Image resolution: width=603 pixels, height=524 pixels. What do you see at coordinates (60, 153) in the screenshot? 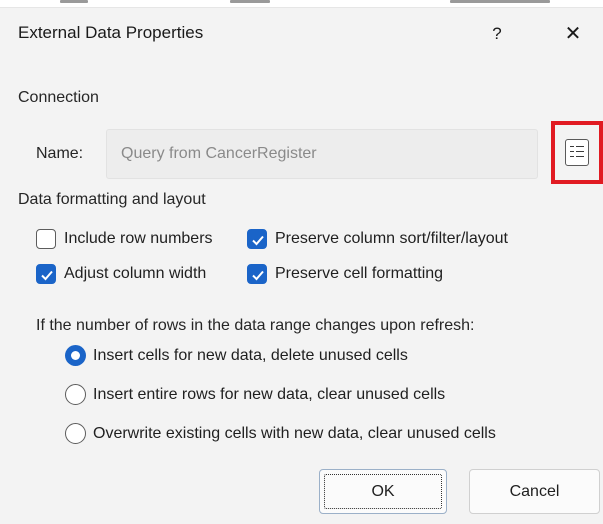
I see `name-label: Name:` at bounding box center [60, 153].